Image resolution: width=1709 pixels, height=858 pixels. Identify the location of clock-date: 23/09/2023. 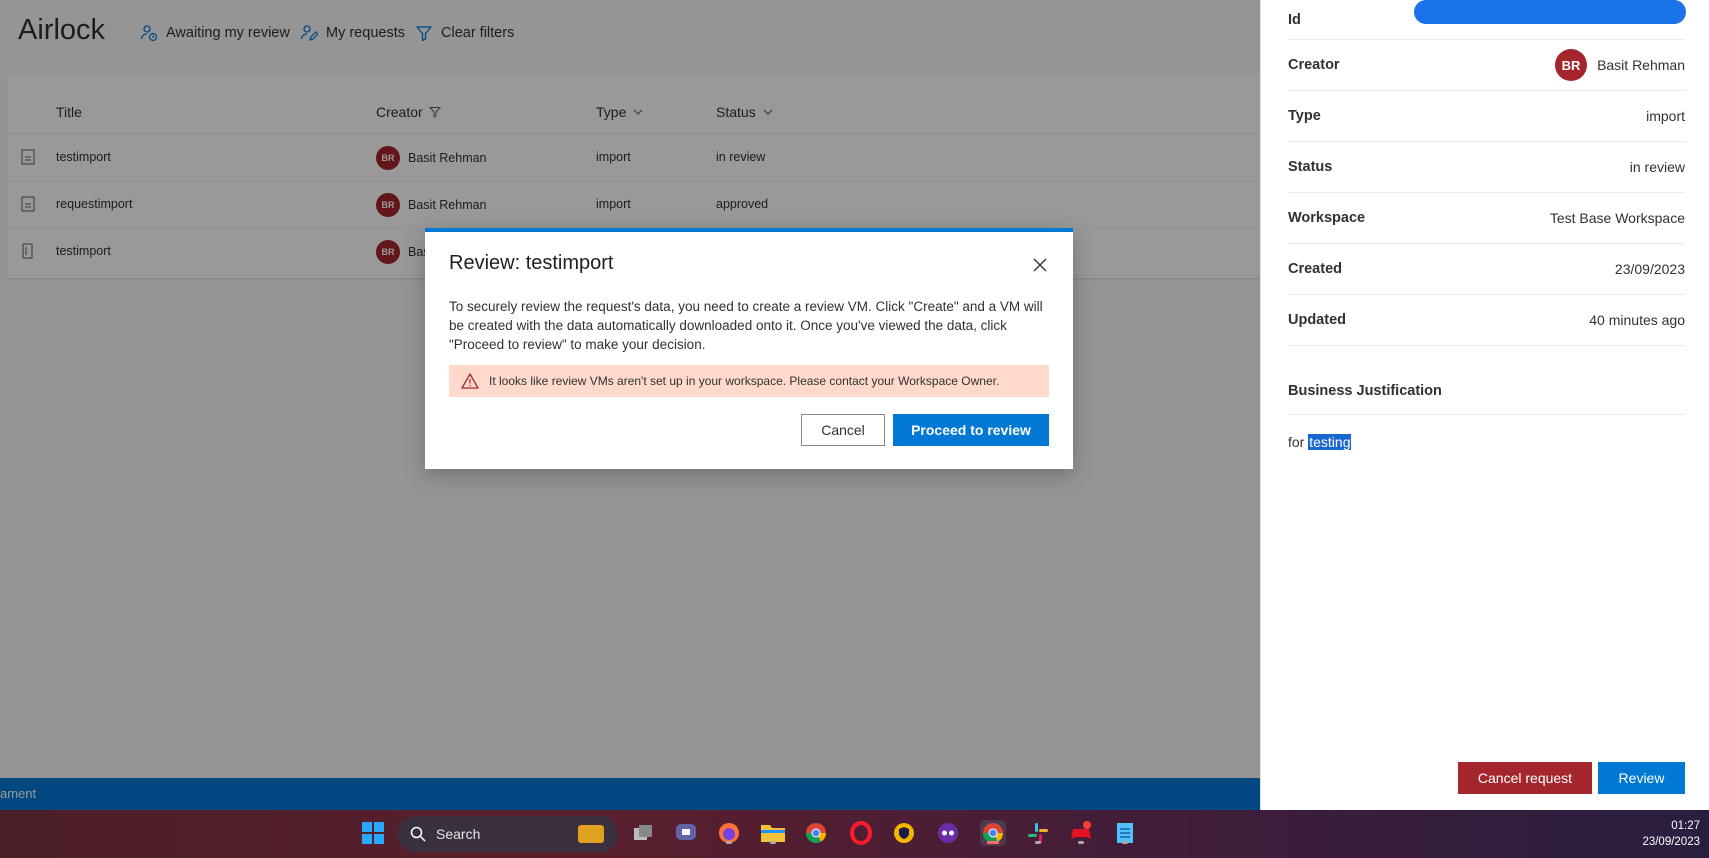
(1671, 842).